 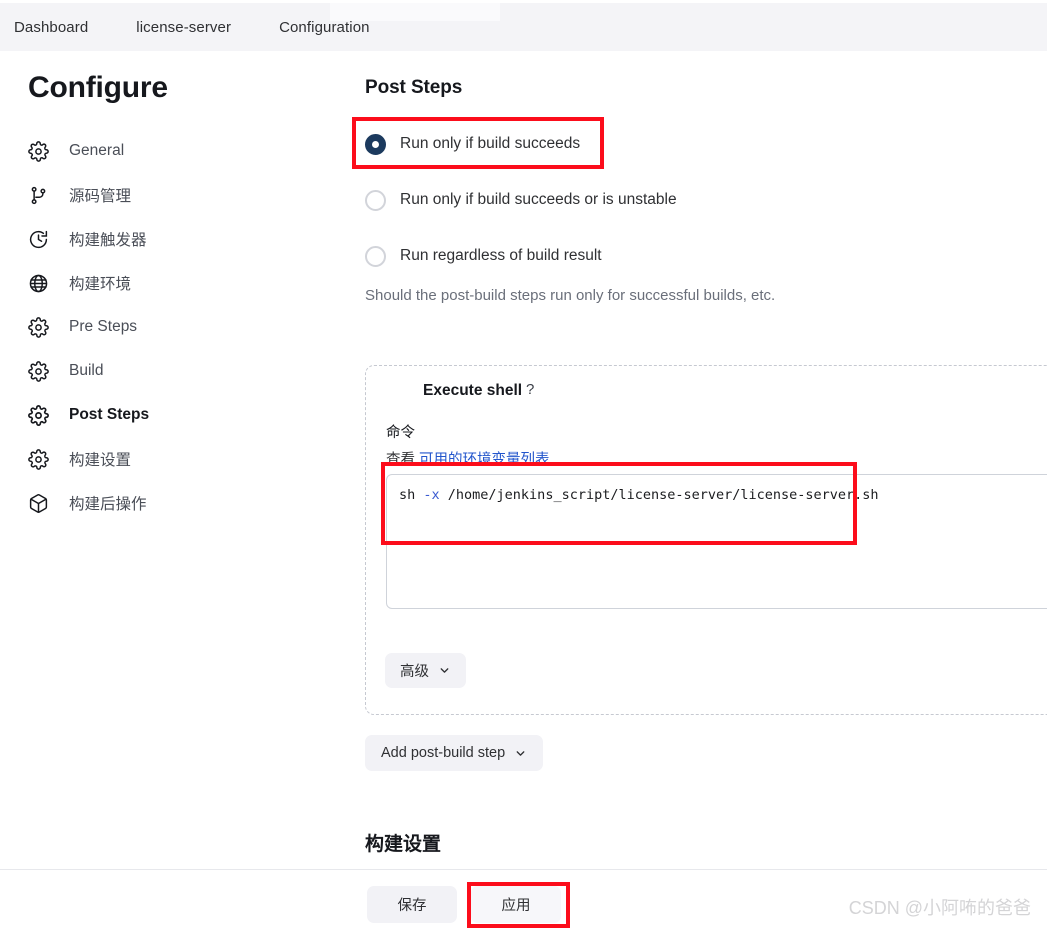 I want to click on sidebar-item-build-triggers: 构建触发器, so click(x=170, y=239).